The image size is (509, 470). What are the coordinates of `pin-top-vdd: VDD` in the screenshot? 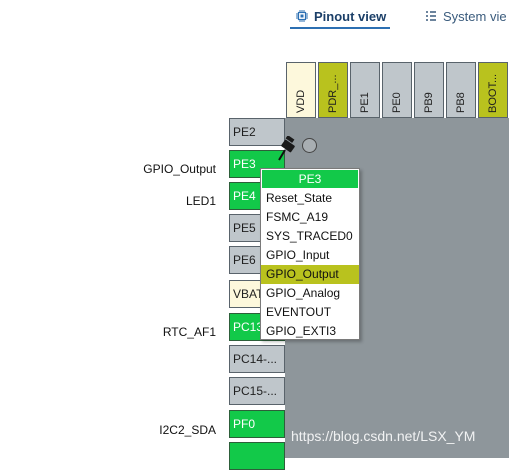 It's located at (301, 90).